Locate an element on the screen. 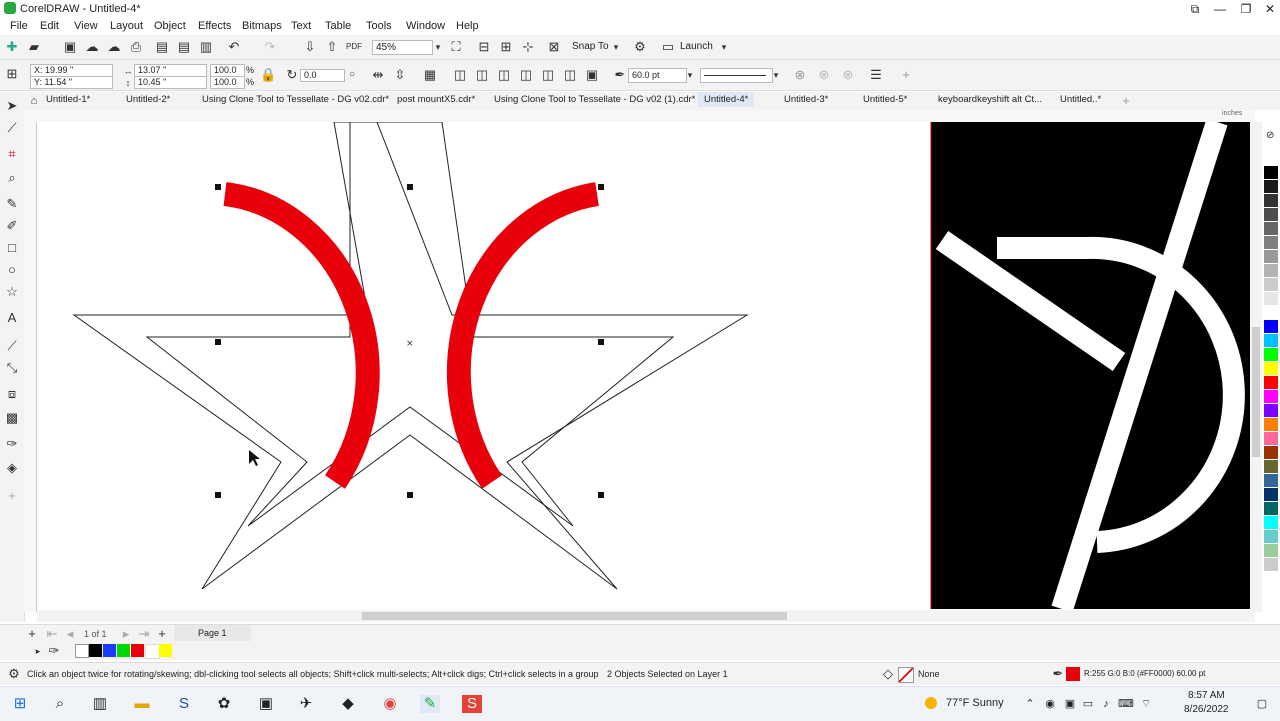 This screenshot has width=1280, height=721. artistic-media-icon: ✐ is located at coordinates (12, 226).